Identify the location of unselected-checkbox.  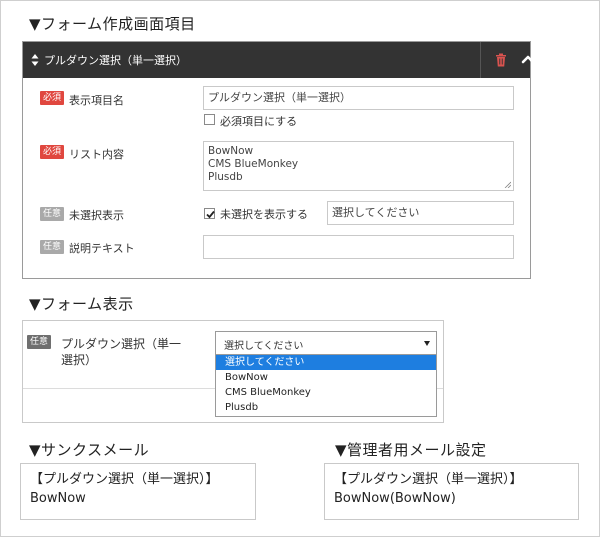
(209, 213).